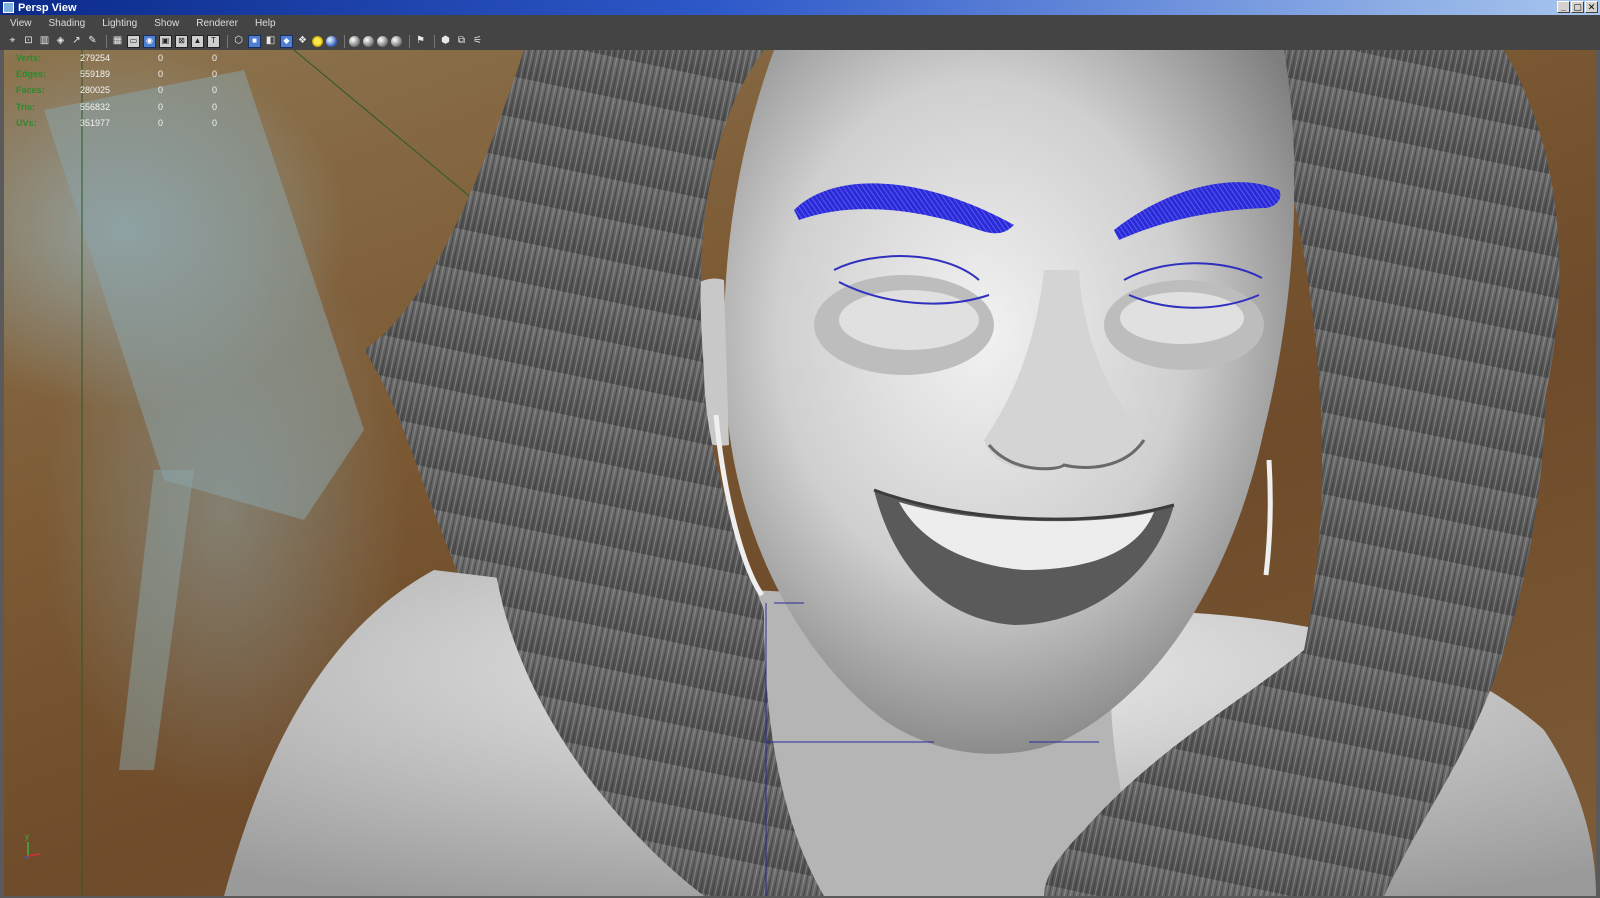  I want to click on hud-label: Verts:, so click(29, 58).